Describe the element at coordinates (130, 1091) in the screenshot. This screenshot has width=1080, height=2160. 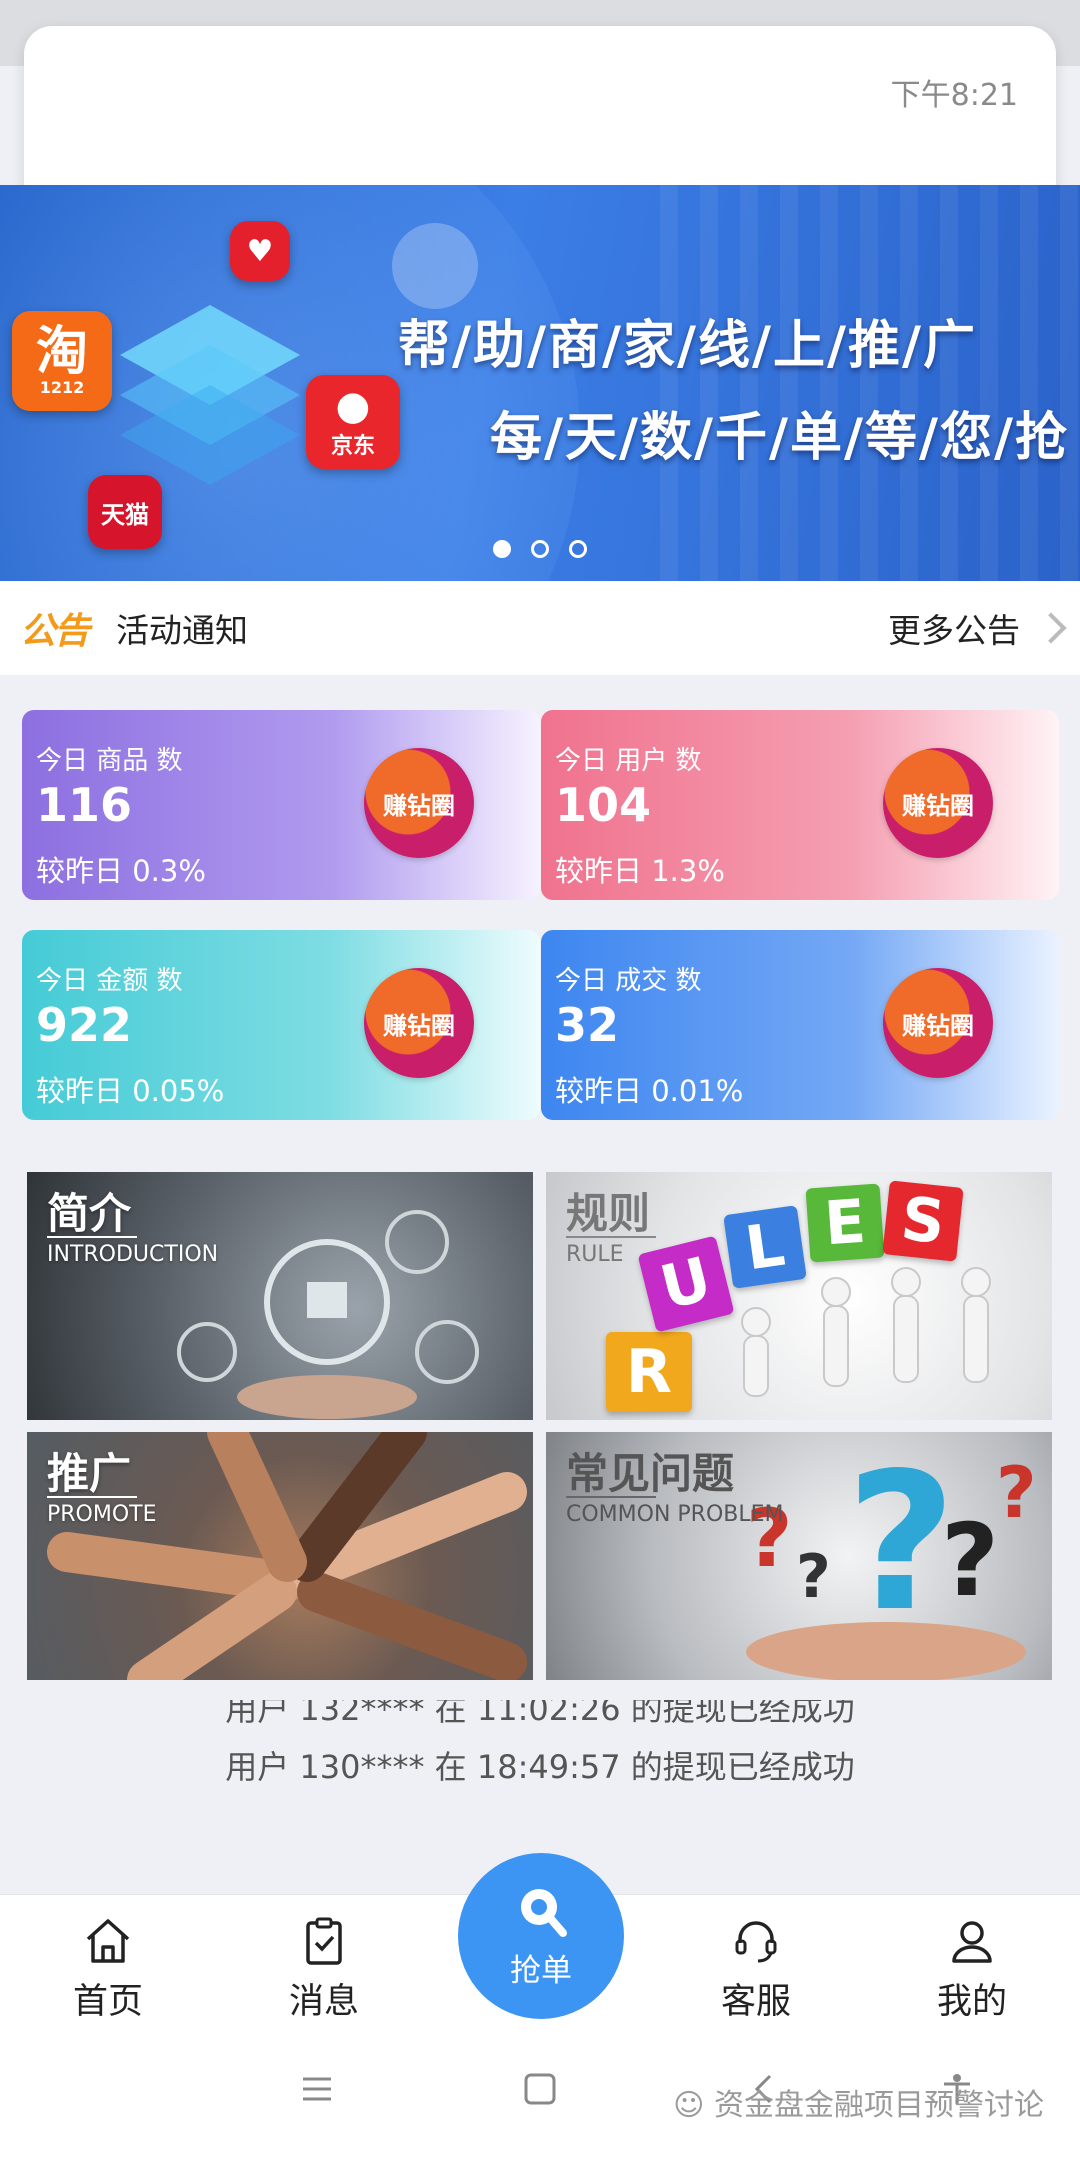
I see `stat-compare: 较昨日 0.05%` at that location.